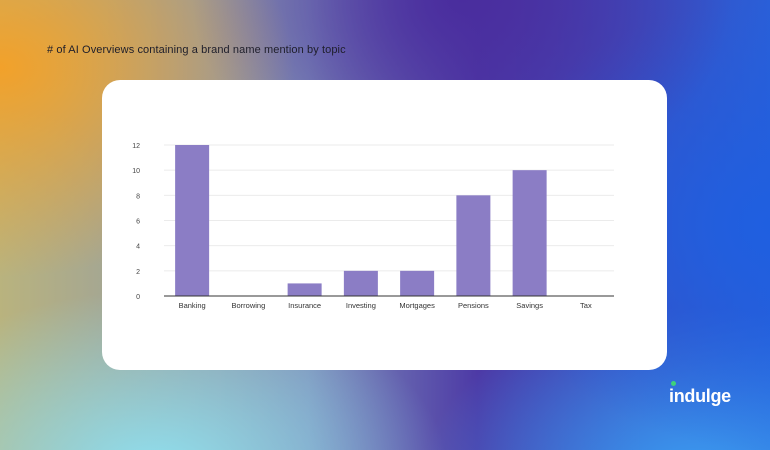 The image size is (770, 450). Describe the element at coordinates (529, 233) in the screenshot. I see `bar-savings` at that location.